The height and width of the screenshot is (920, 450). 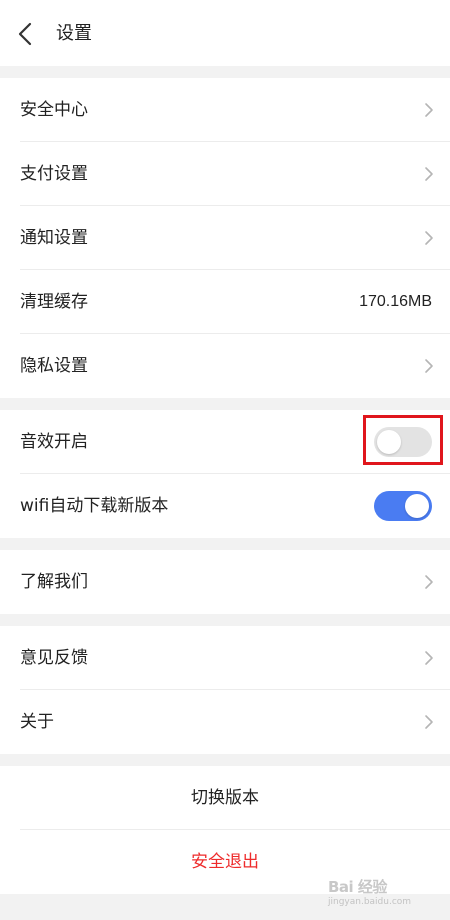 What do you see at coordinates (54, 658) in the screenshot?
I see `settings-item-label: 意见反馈` at bounding box center [54, 658].